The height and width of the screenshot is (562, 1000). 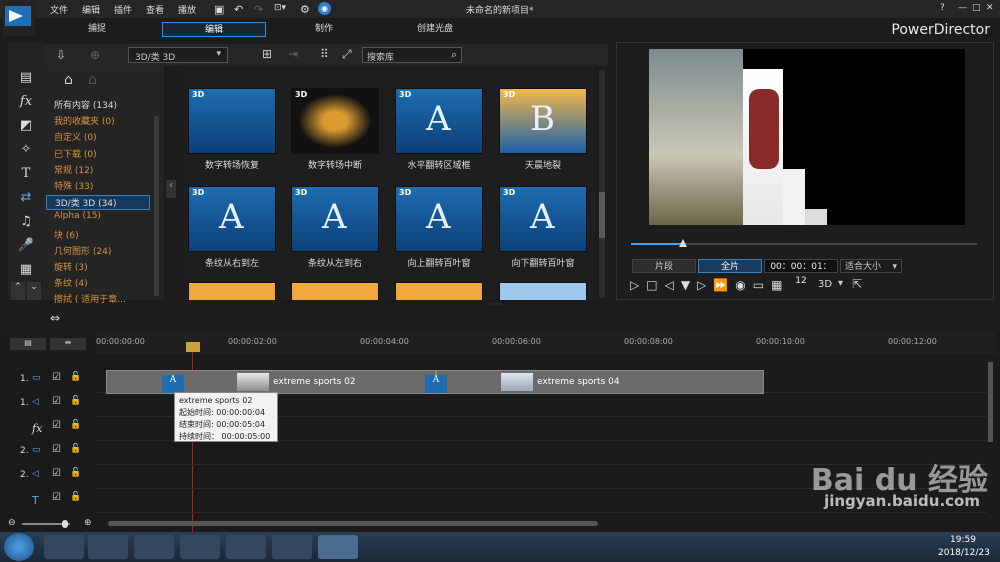 I want to click on save-icon: ▣, so click(x=219, y=9).